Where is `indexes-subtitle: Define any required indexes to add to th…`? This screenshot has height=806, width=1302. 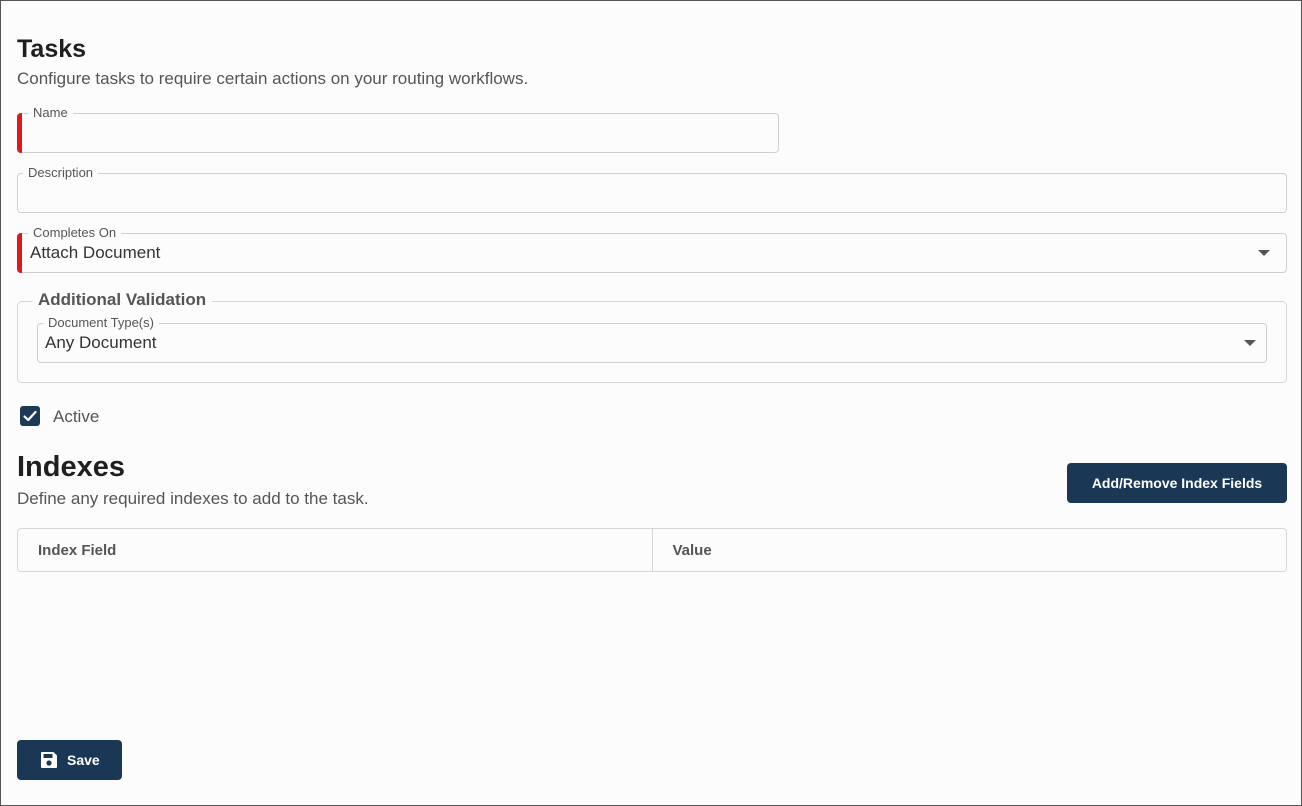 indexes-subtitle: Define any required indexes to add to th… is located at coordinates (193, 498).